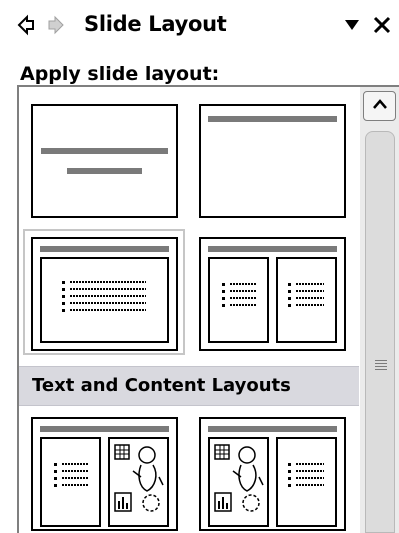 The width and height of the screenshot is (399, 533). I want to click on section-header-text-and-content: Text and Content Layouts, so click(189, 386).